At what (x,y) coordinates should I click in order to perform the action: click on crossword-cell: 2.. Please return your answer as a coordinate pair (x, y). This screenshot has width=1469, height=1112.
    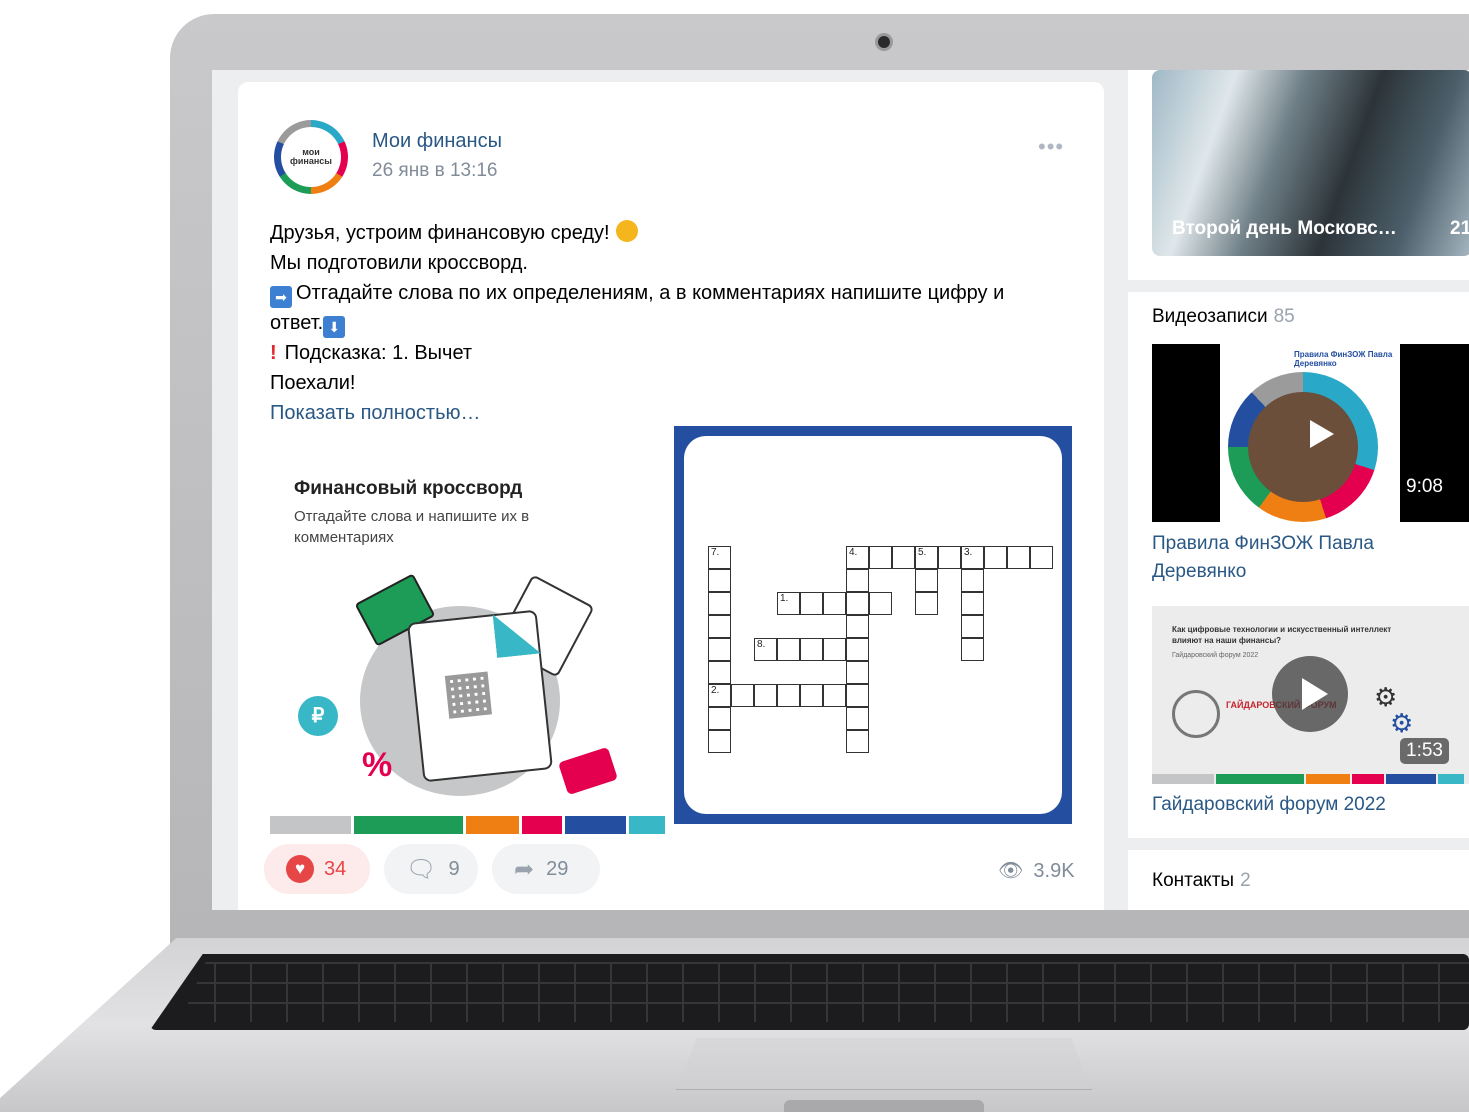
    Looking at the image, I should click on (719, 695).